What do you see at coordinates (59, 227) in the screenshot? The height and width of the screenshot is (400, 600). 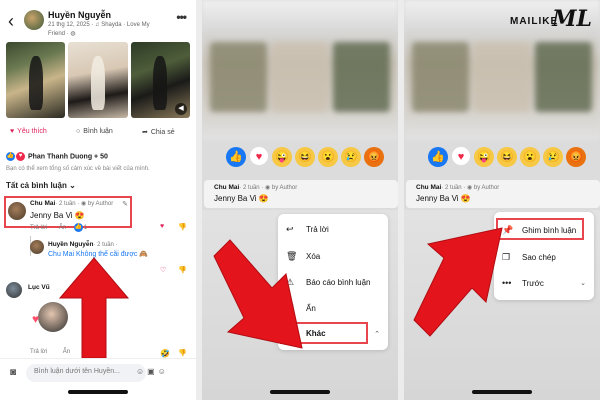 I see `comment-actions: Trả lời Ẩn 👍 1` at bounding box center [59, 227].